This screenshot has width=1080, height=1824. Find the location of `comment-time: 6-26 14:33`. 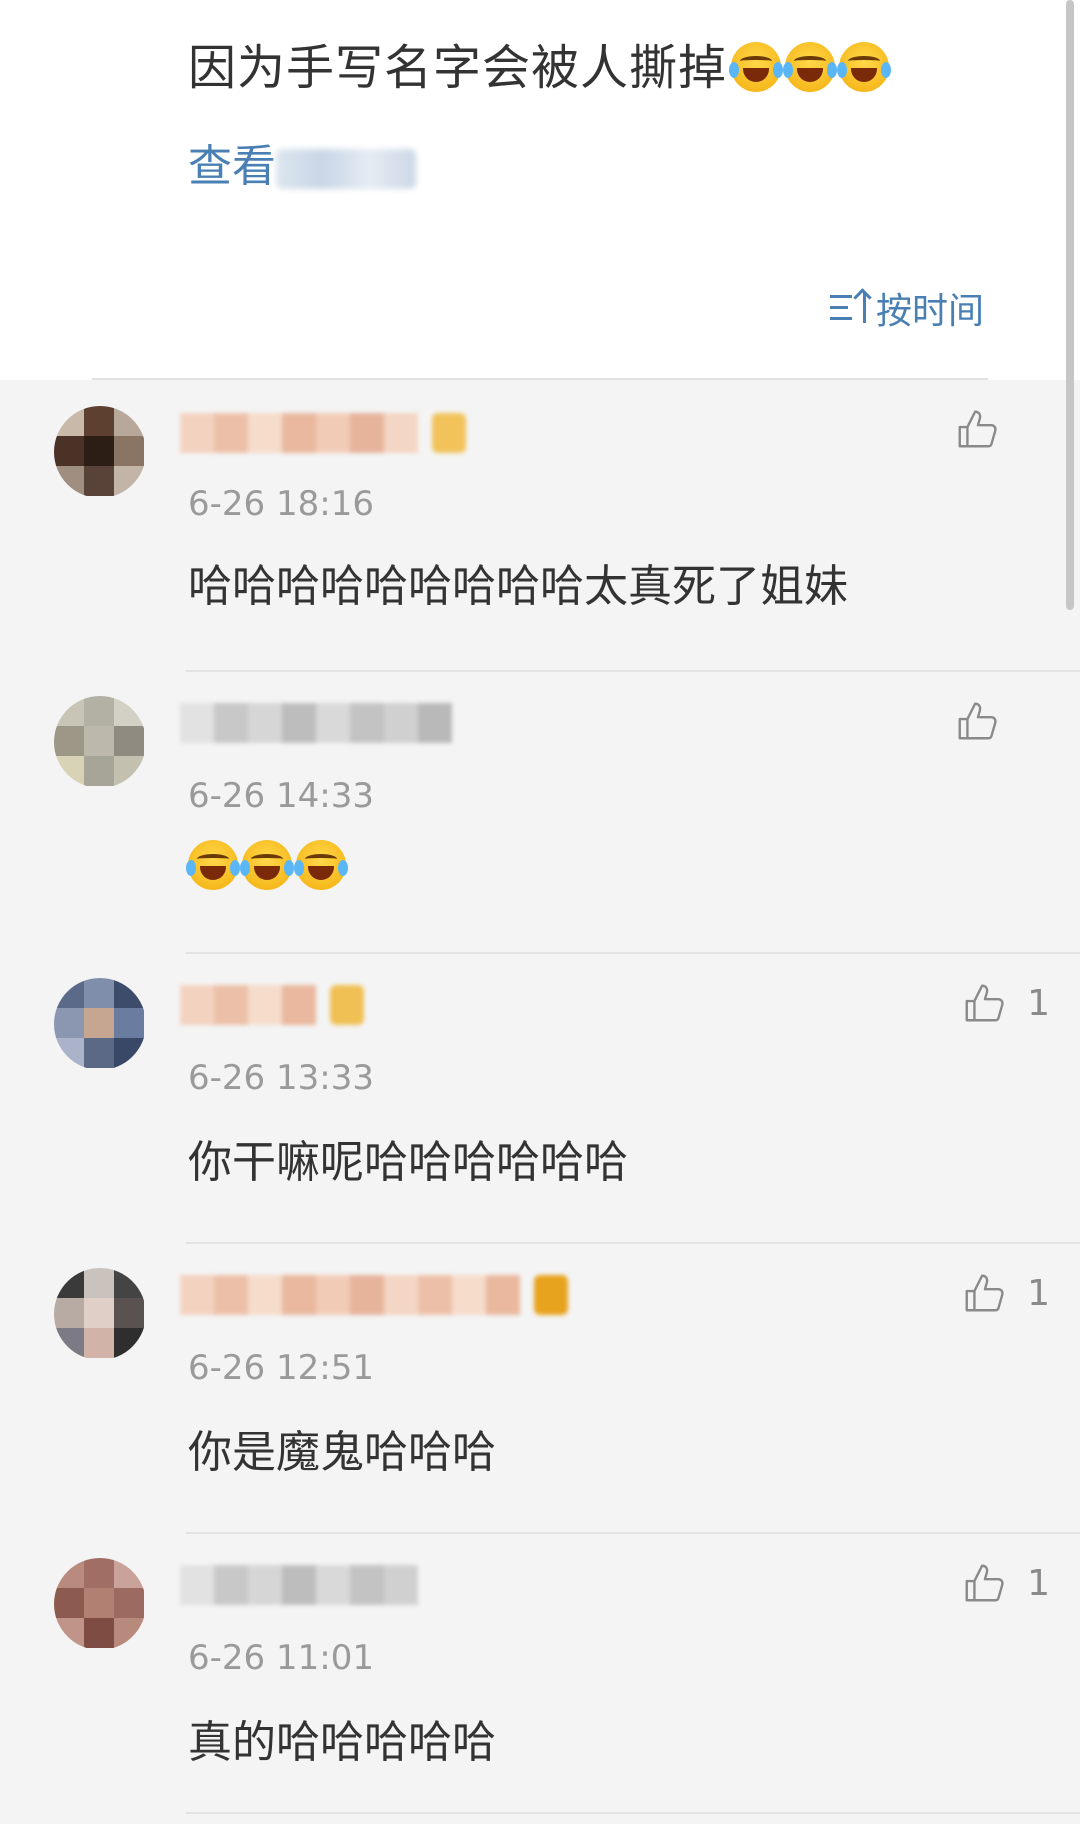

comment-time: 6-26 14:33 is located at coordinates (281, 796).